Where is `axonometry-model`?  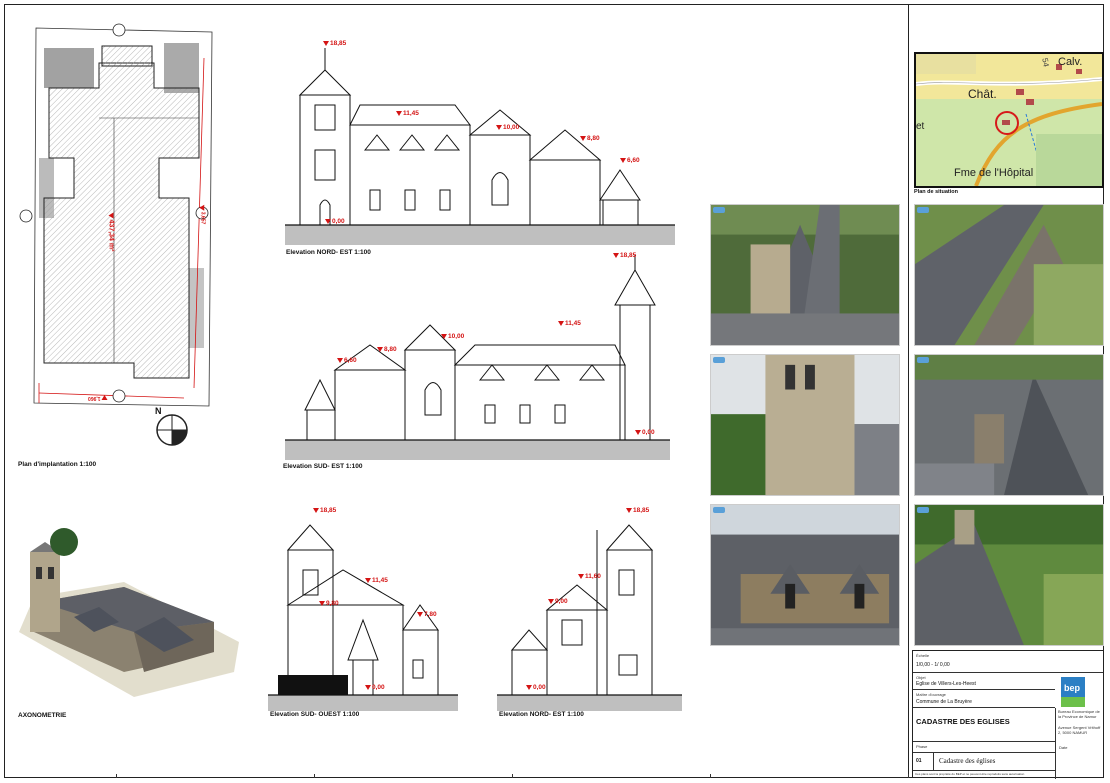
axonometry-model is located at coordinates (129, 612).